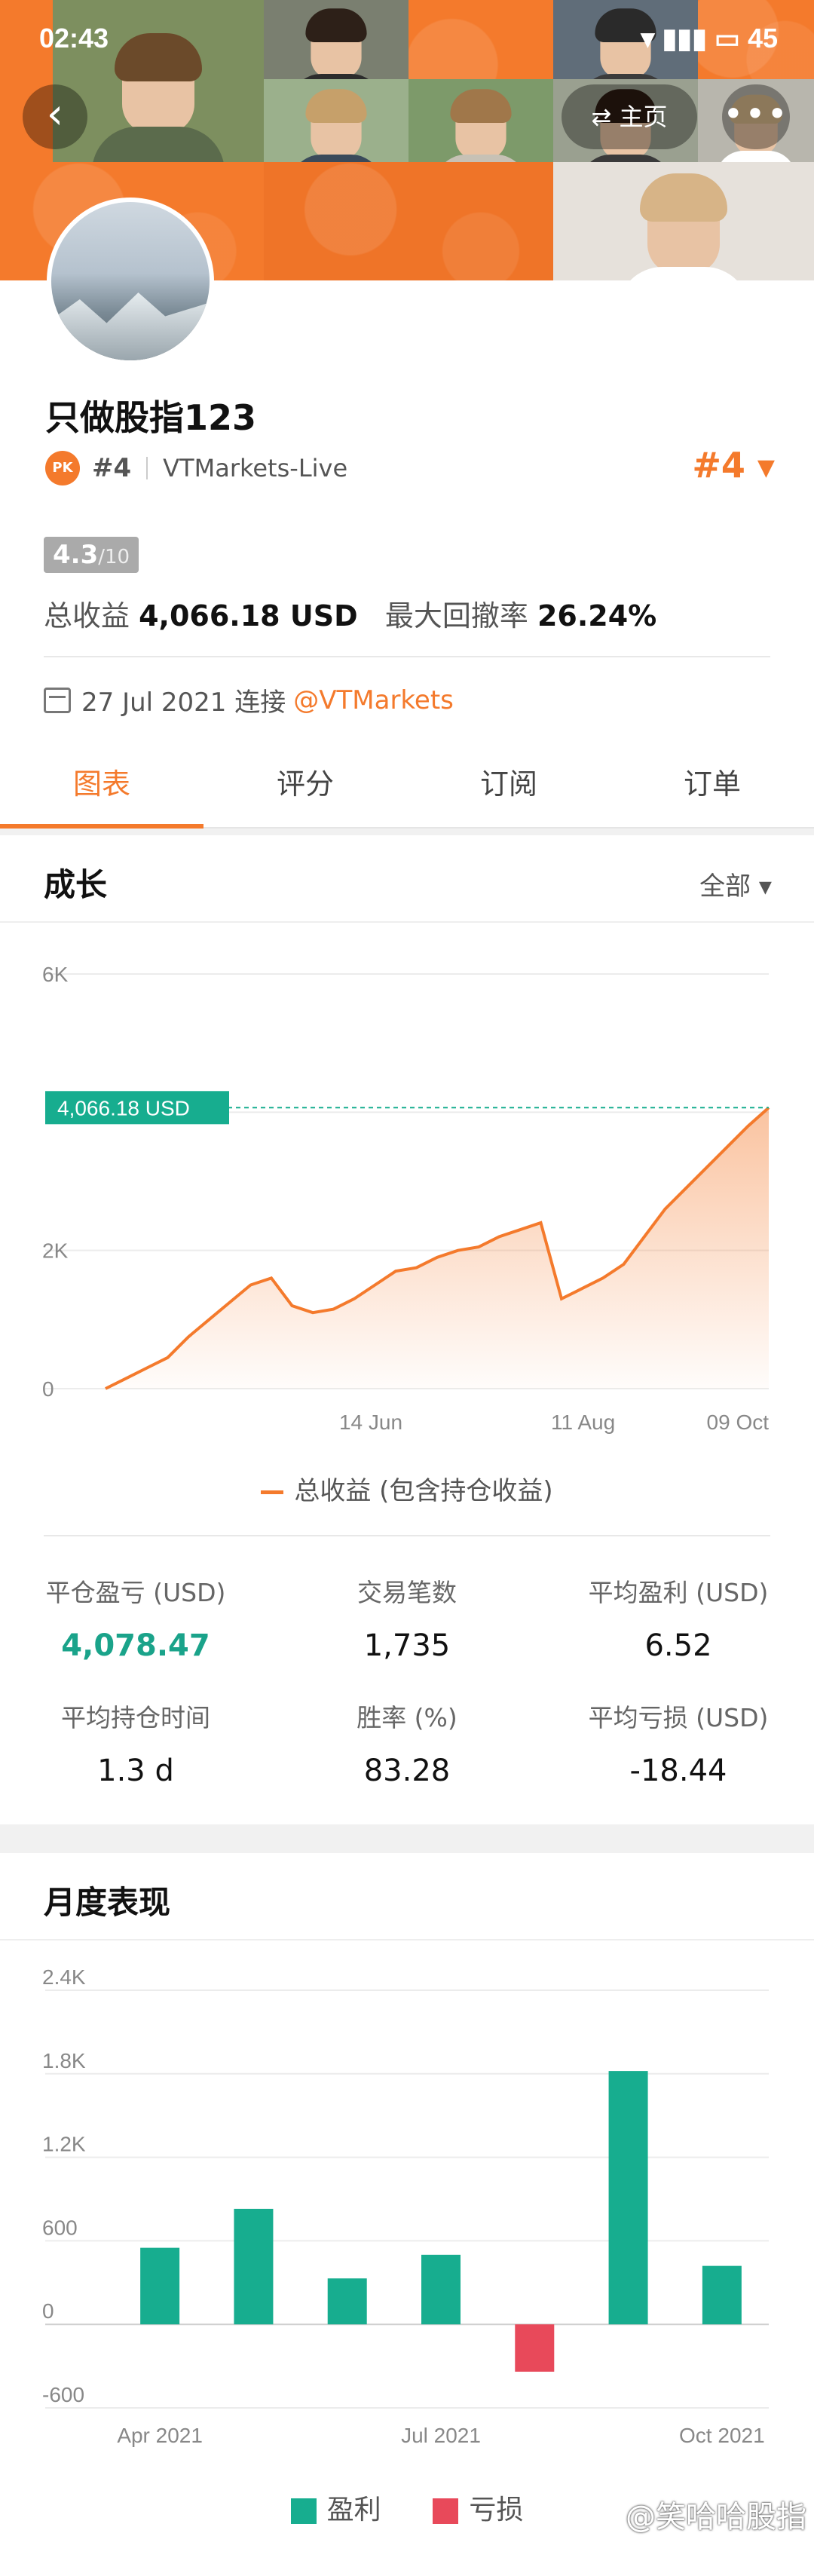 This screenshot has height=2576, width=814. Describe the element at coordinates (60, 2227) in the screenshot. I see `y-tick-label: 600` at that location.